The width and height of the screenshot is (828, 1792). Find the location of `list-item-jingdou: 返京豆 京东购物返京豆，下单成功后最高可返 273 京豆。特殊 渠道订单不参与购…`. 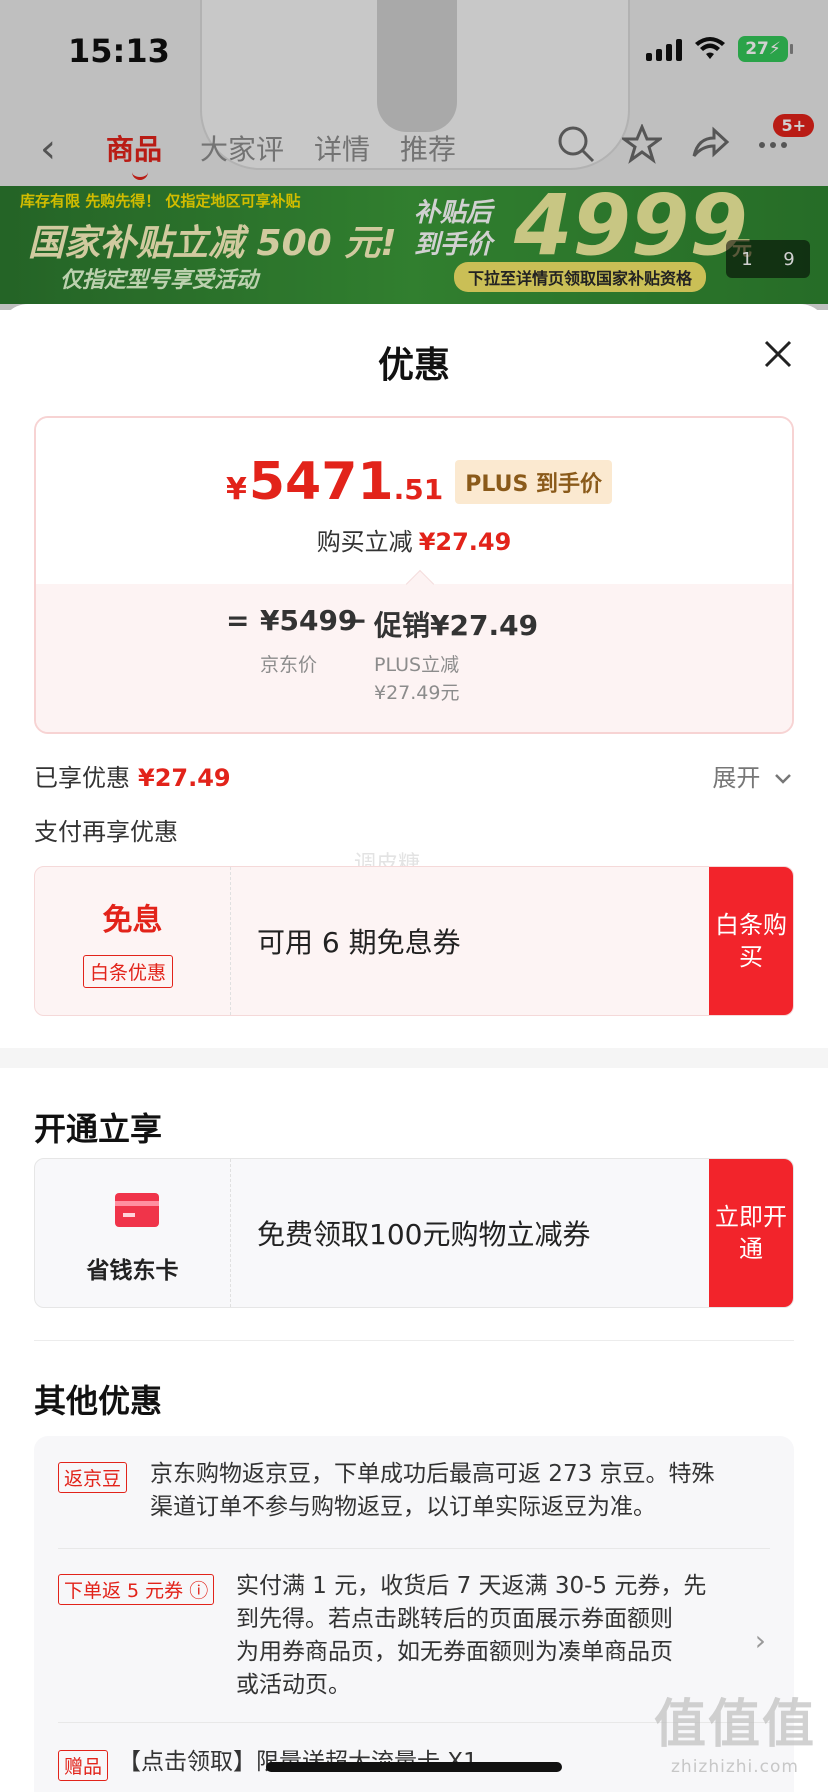

list-item-jingdou: 返京豆 京东购物返京豆，下单成功后最高可返 273 京豆。特殊 渠道订单不参与购… is located at coordinates (414, 1490).